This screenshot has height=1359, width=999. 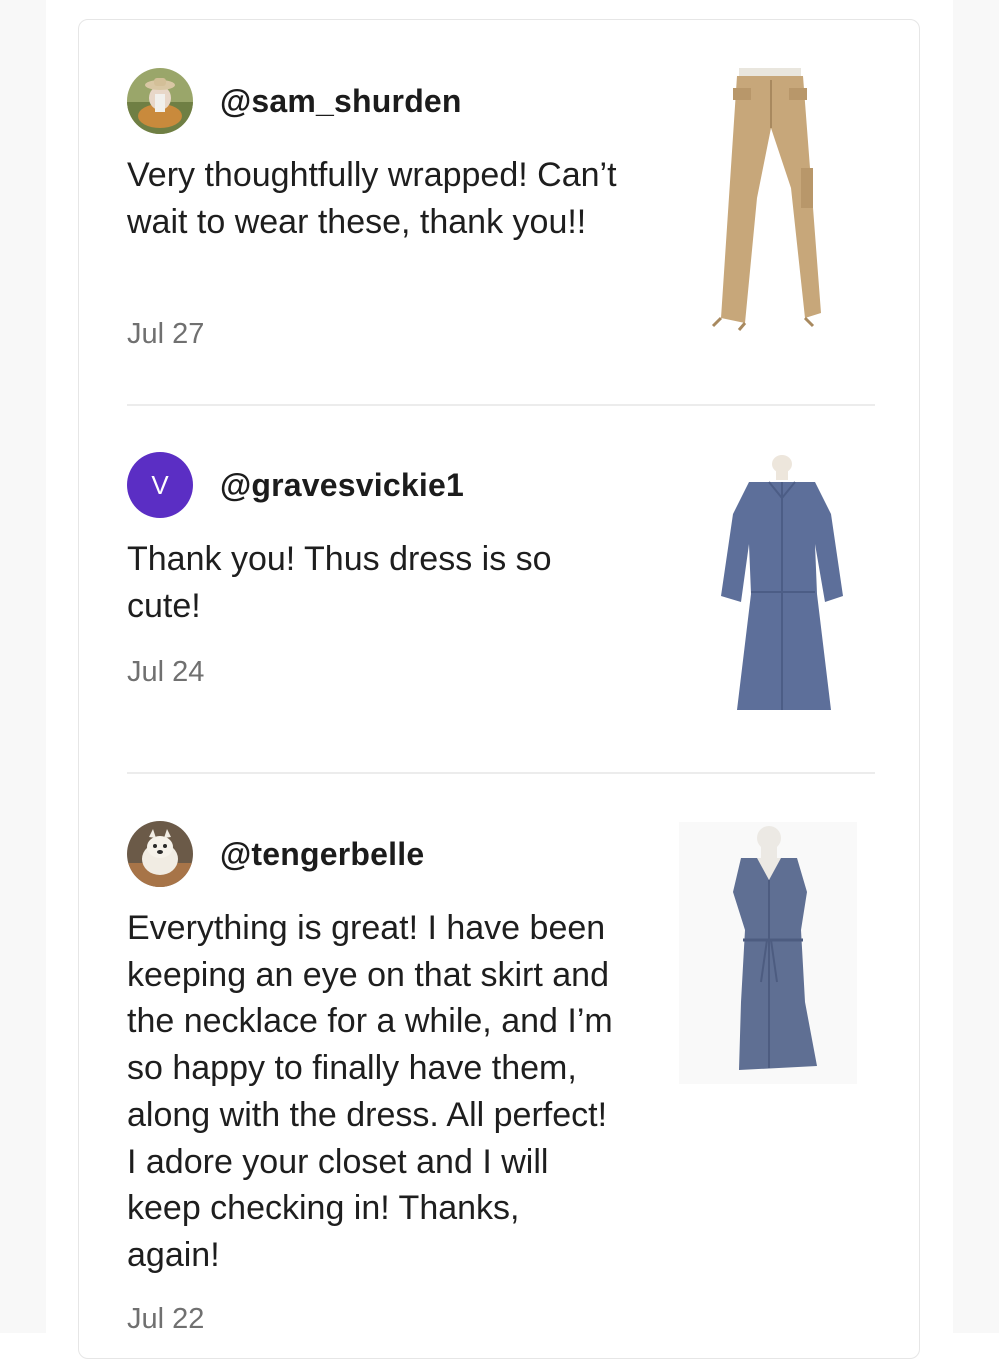 I want to click on dog-photo-icon, so click(x=160, y=854).